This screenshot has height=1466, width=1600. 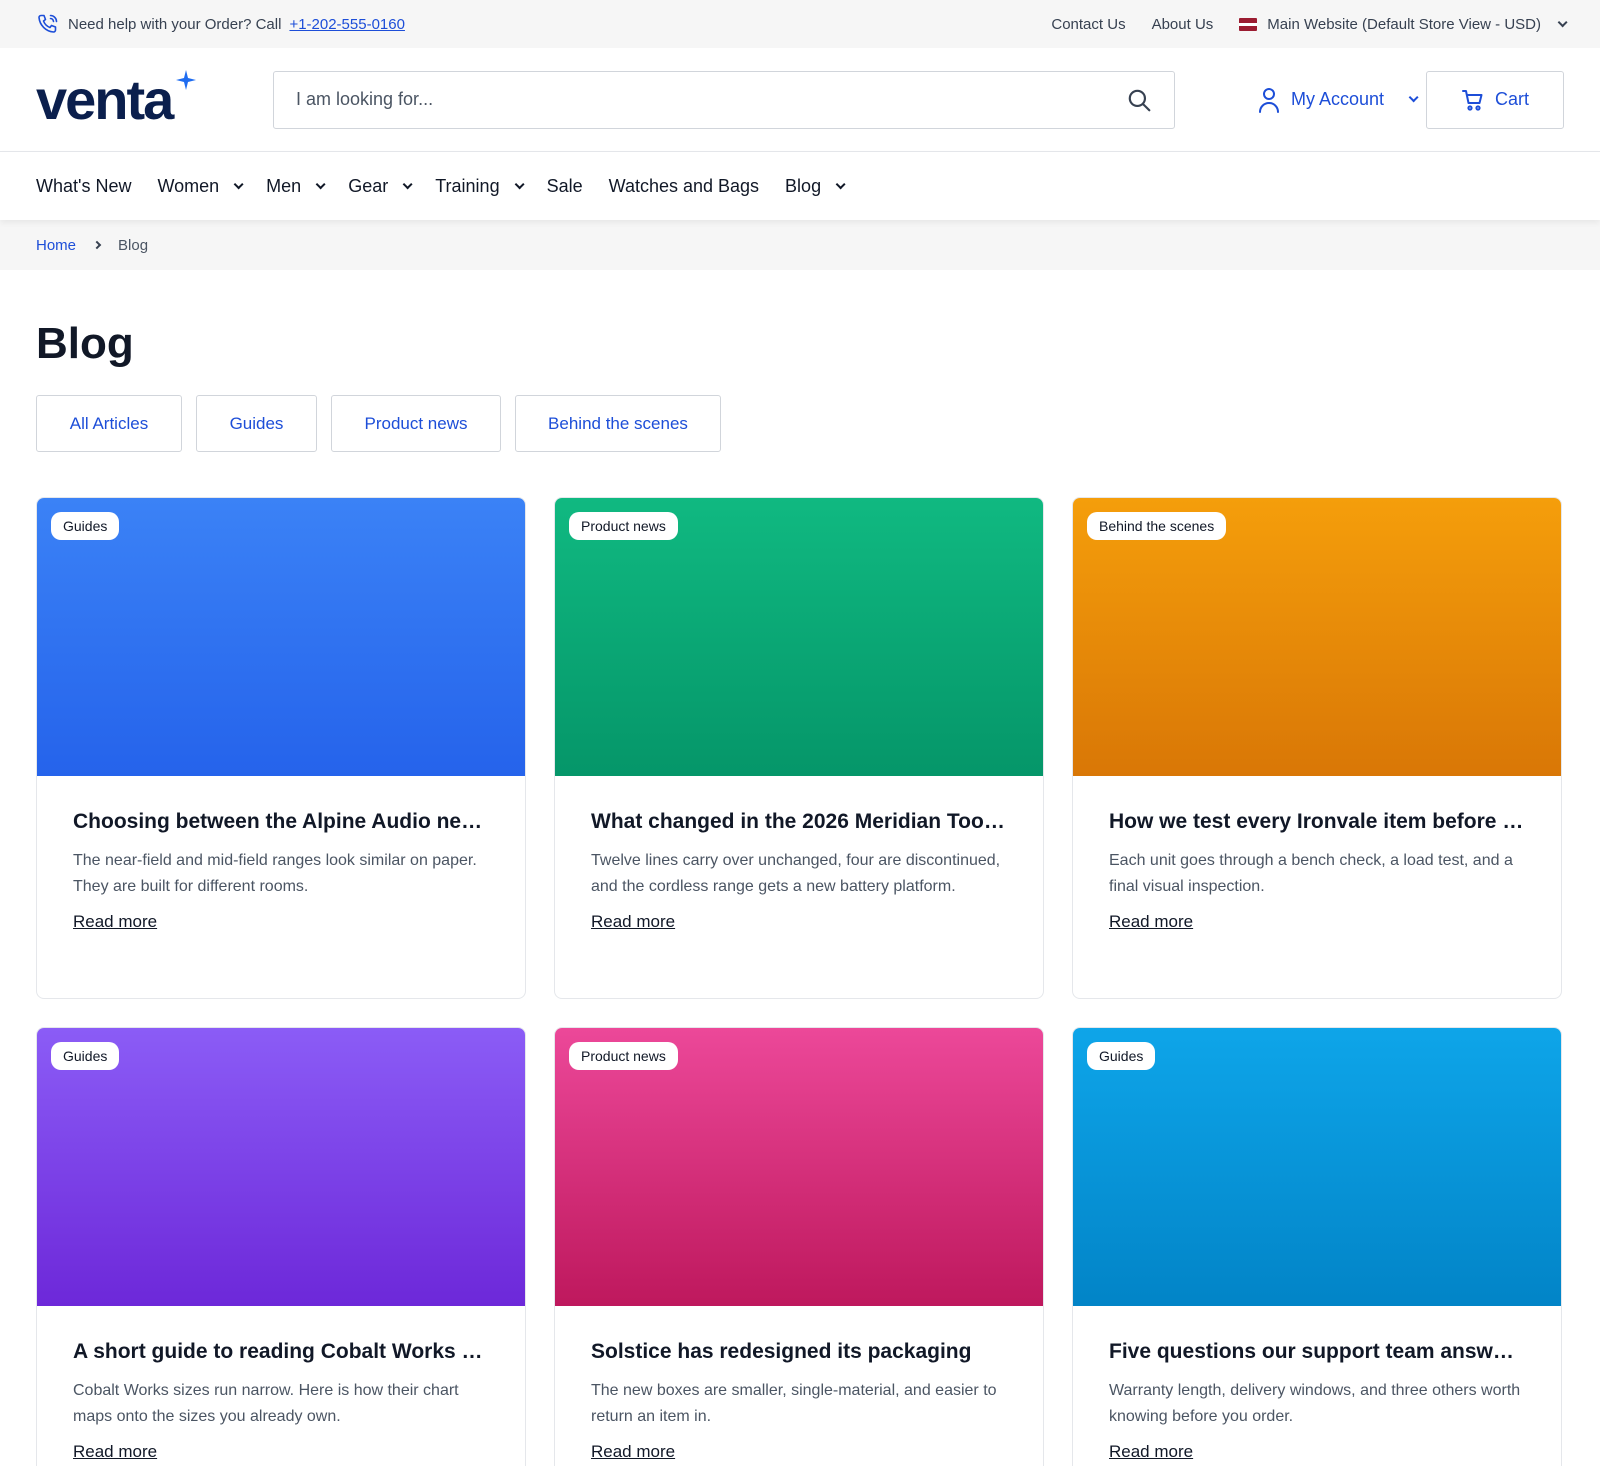 I want to click on nav-label: Women, so click(x=188, y=185).